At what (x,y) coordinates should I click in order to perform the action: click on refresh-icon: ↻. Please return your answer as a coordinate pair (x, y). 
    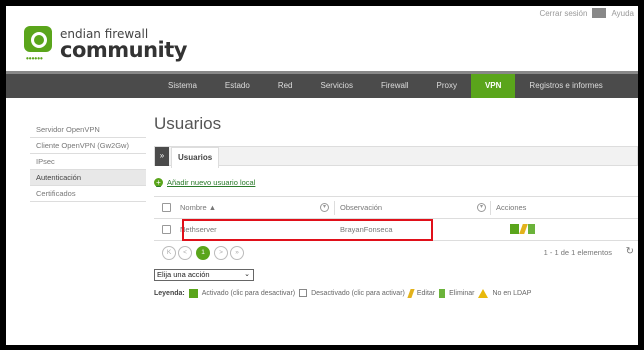
    Looking at the image, I should click on (630, 251).